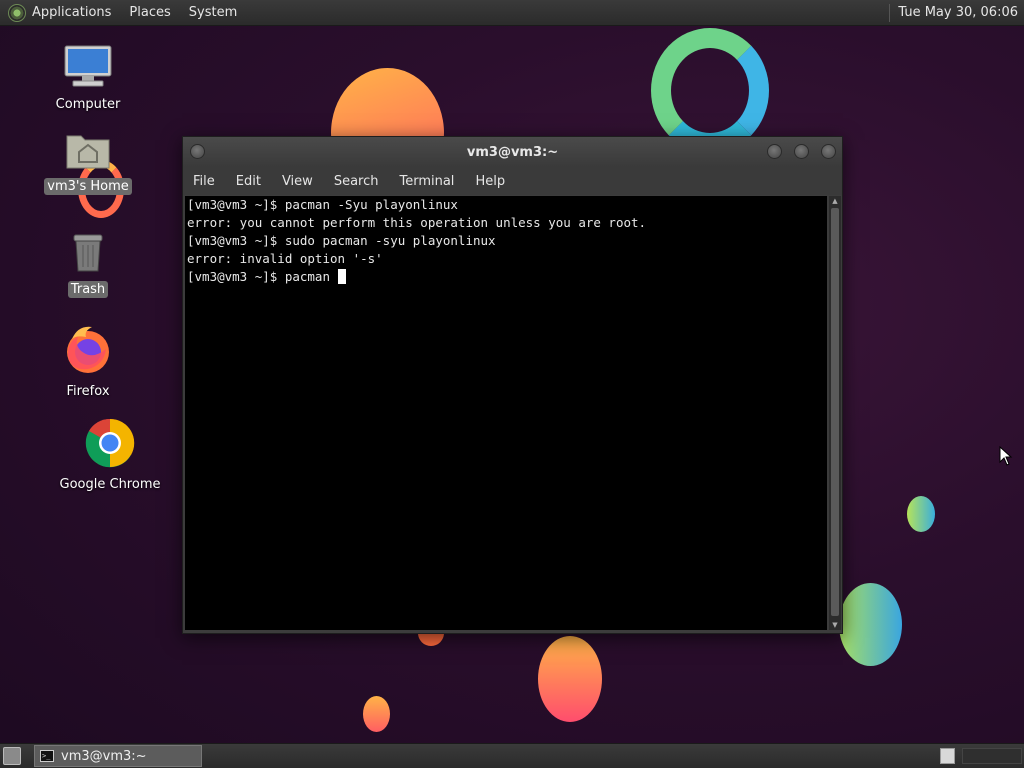 This screenshot has width=1024, height=768. What do you see at coordinates (88, 104) in the screenshot?
I see `desktop-icon-label: Computer` at bounding box center [88, 104].